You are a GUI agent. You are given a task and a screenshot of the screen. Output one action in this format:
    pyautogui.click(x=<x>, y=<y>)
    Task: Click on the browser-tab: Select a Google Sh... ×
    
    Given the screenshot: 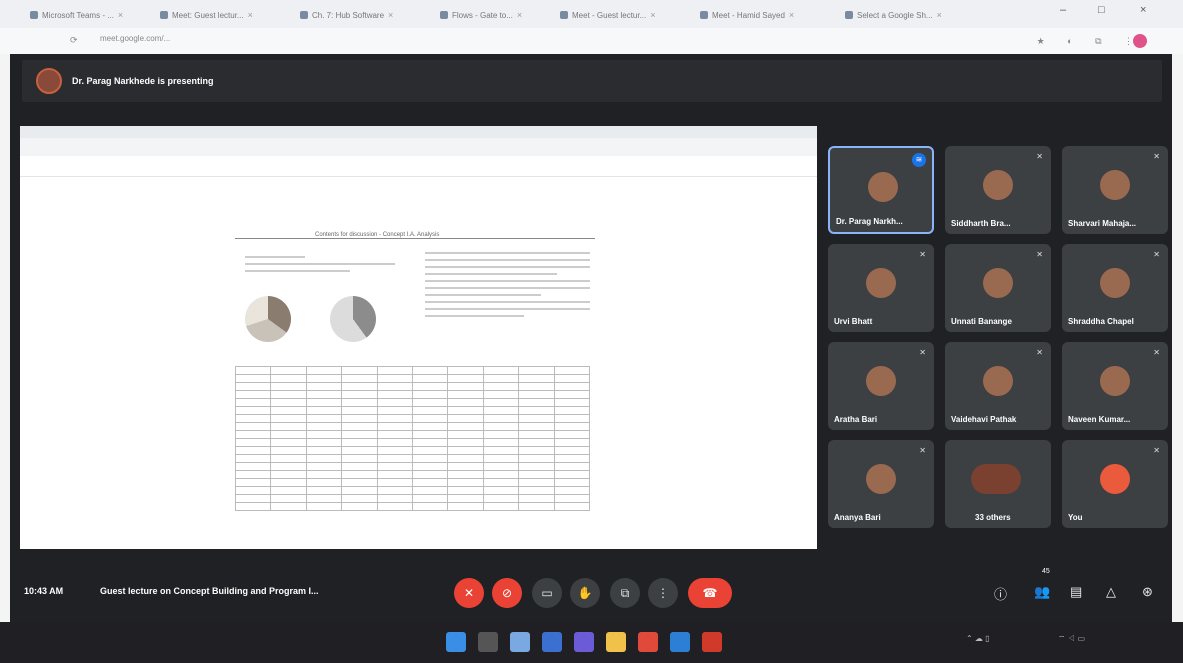 What is the action you would take?
    pyautogui.click(x=893, y=15)
    